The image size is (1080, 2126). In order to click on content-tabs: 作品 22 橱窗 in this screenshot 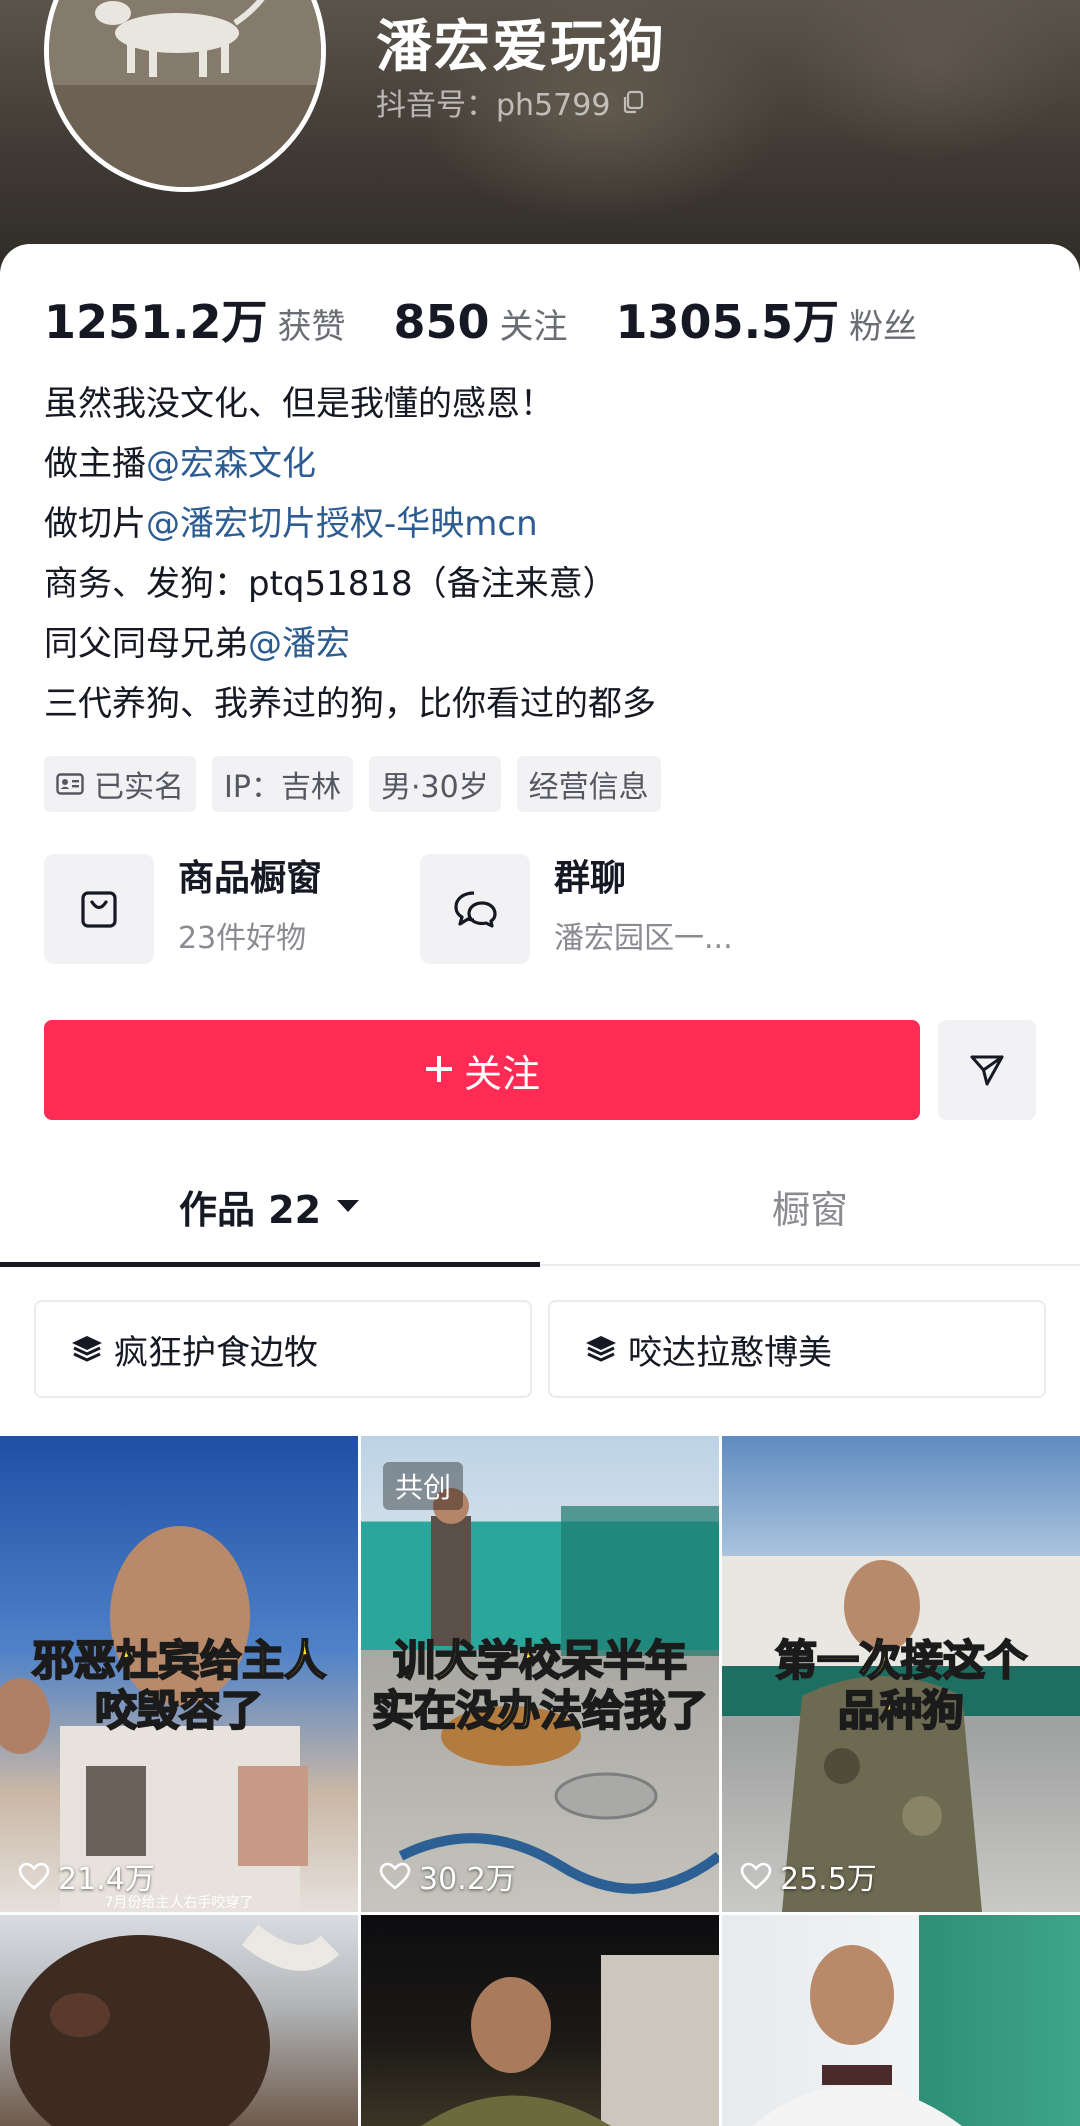, I will do `click(540, 1207)`.